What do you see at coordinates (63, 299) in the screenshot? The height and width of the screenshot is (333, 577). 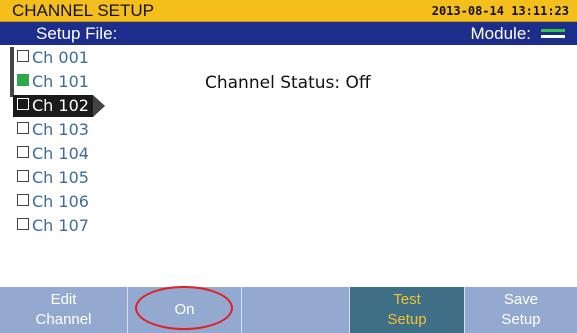 I see `softkey-label: Edit` at bounding box center [63, 299].